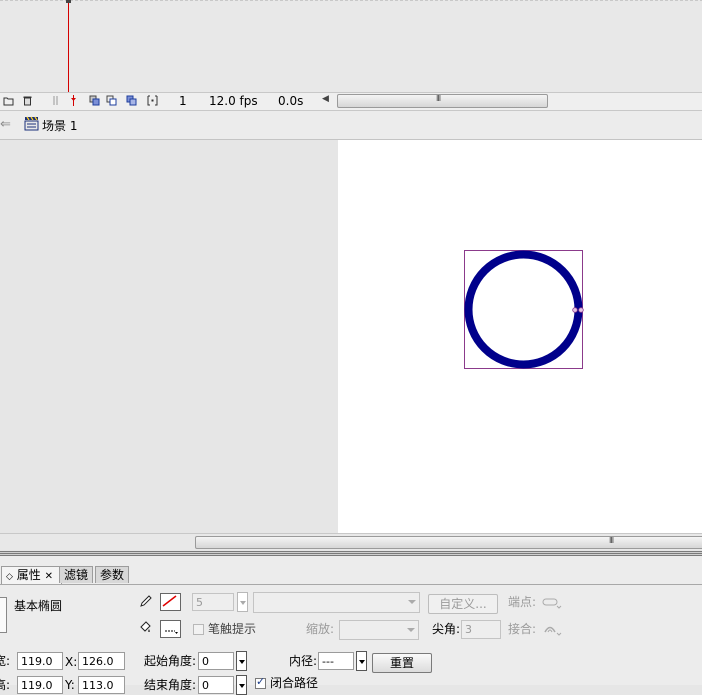  What do you see at coordinates (8, 100) in the screenshot?
I see `folder-icon` at bounding box center [8, 100].